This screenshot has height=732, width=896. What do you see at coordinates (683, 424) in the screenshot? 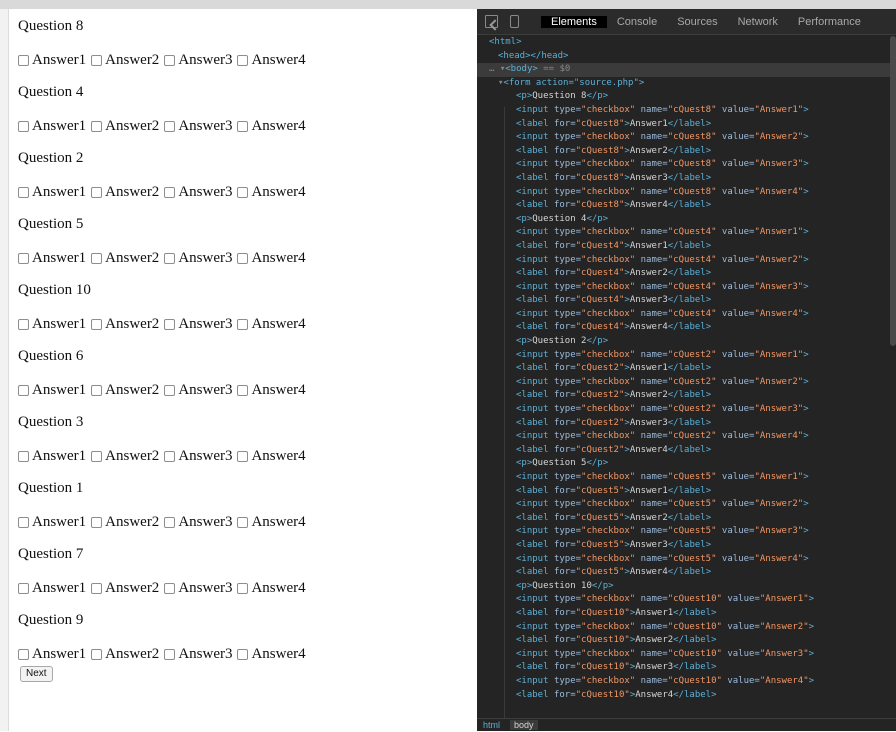
I see `dom-node-line: <label for="cQuest2">Answer3</label>` at bounding box center [683, 424].